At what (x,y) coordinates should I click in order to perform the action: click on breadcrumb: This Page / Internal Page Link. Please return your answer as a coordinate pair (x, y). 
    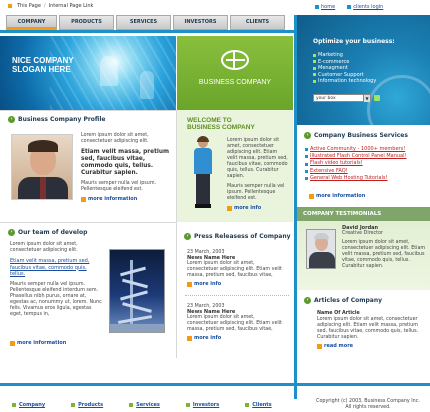
    Looking at the image, I should click on (50, 6).